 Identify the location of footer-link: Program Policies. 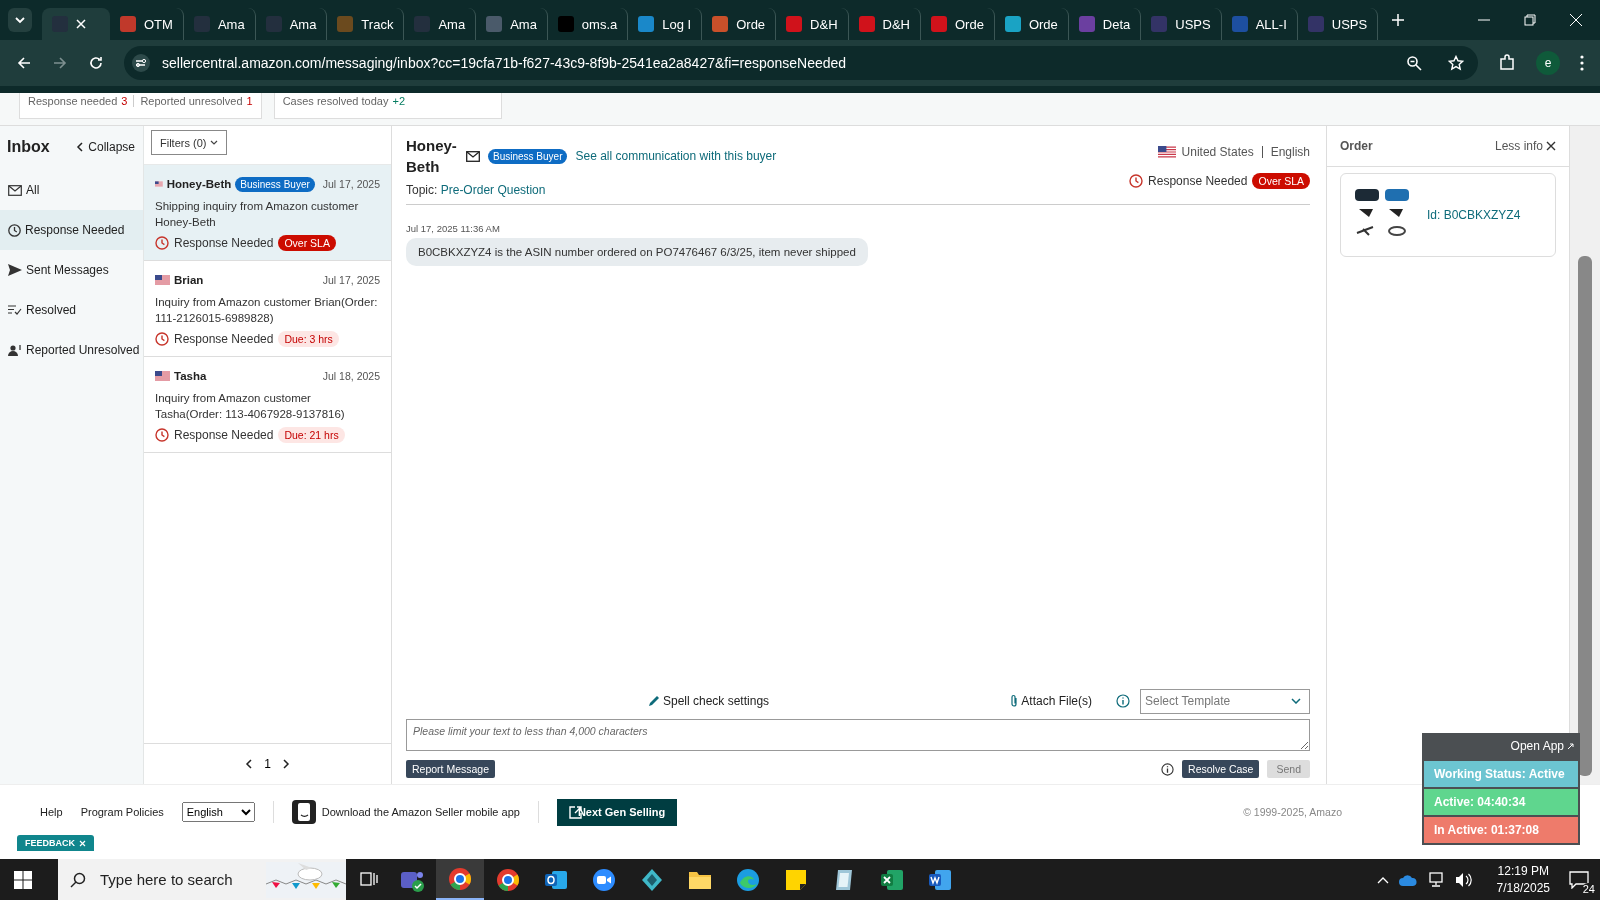
(122, 812).